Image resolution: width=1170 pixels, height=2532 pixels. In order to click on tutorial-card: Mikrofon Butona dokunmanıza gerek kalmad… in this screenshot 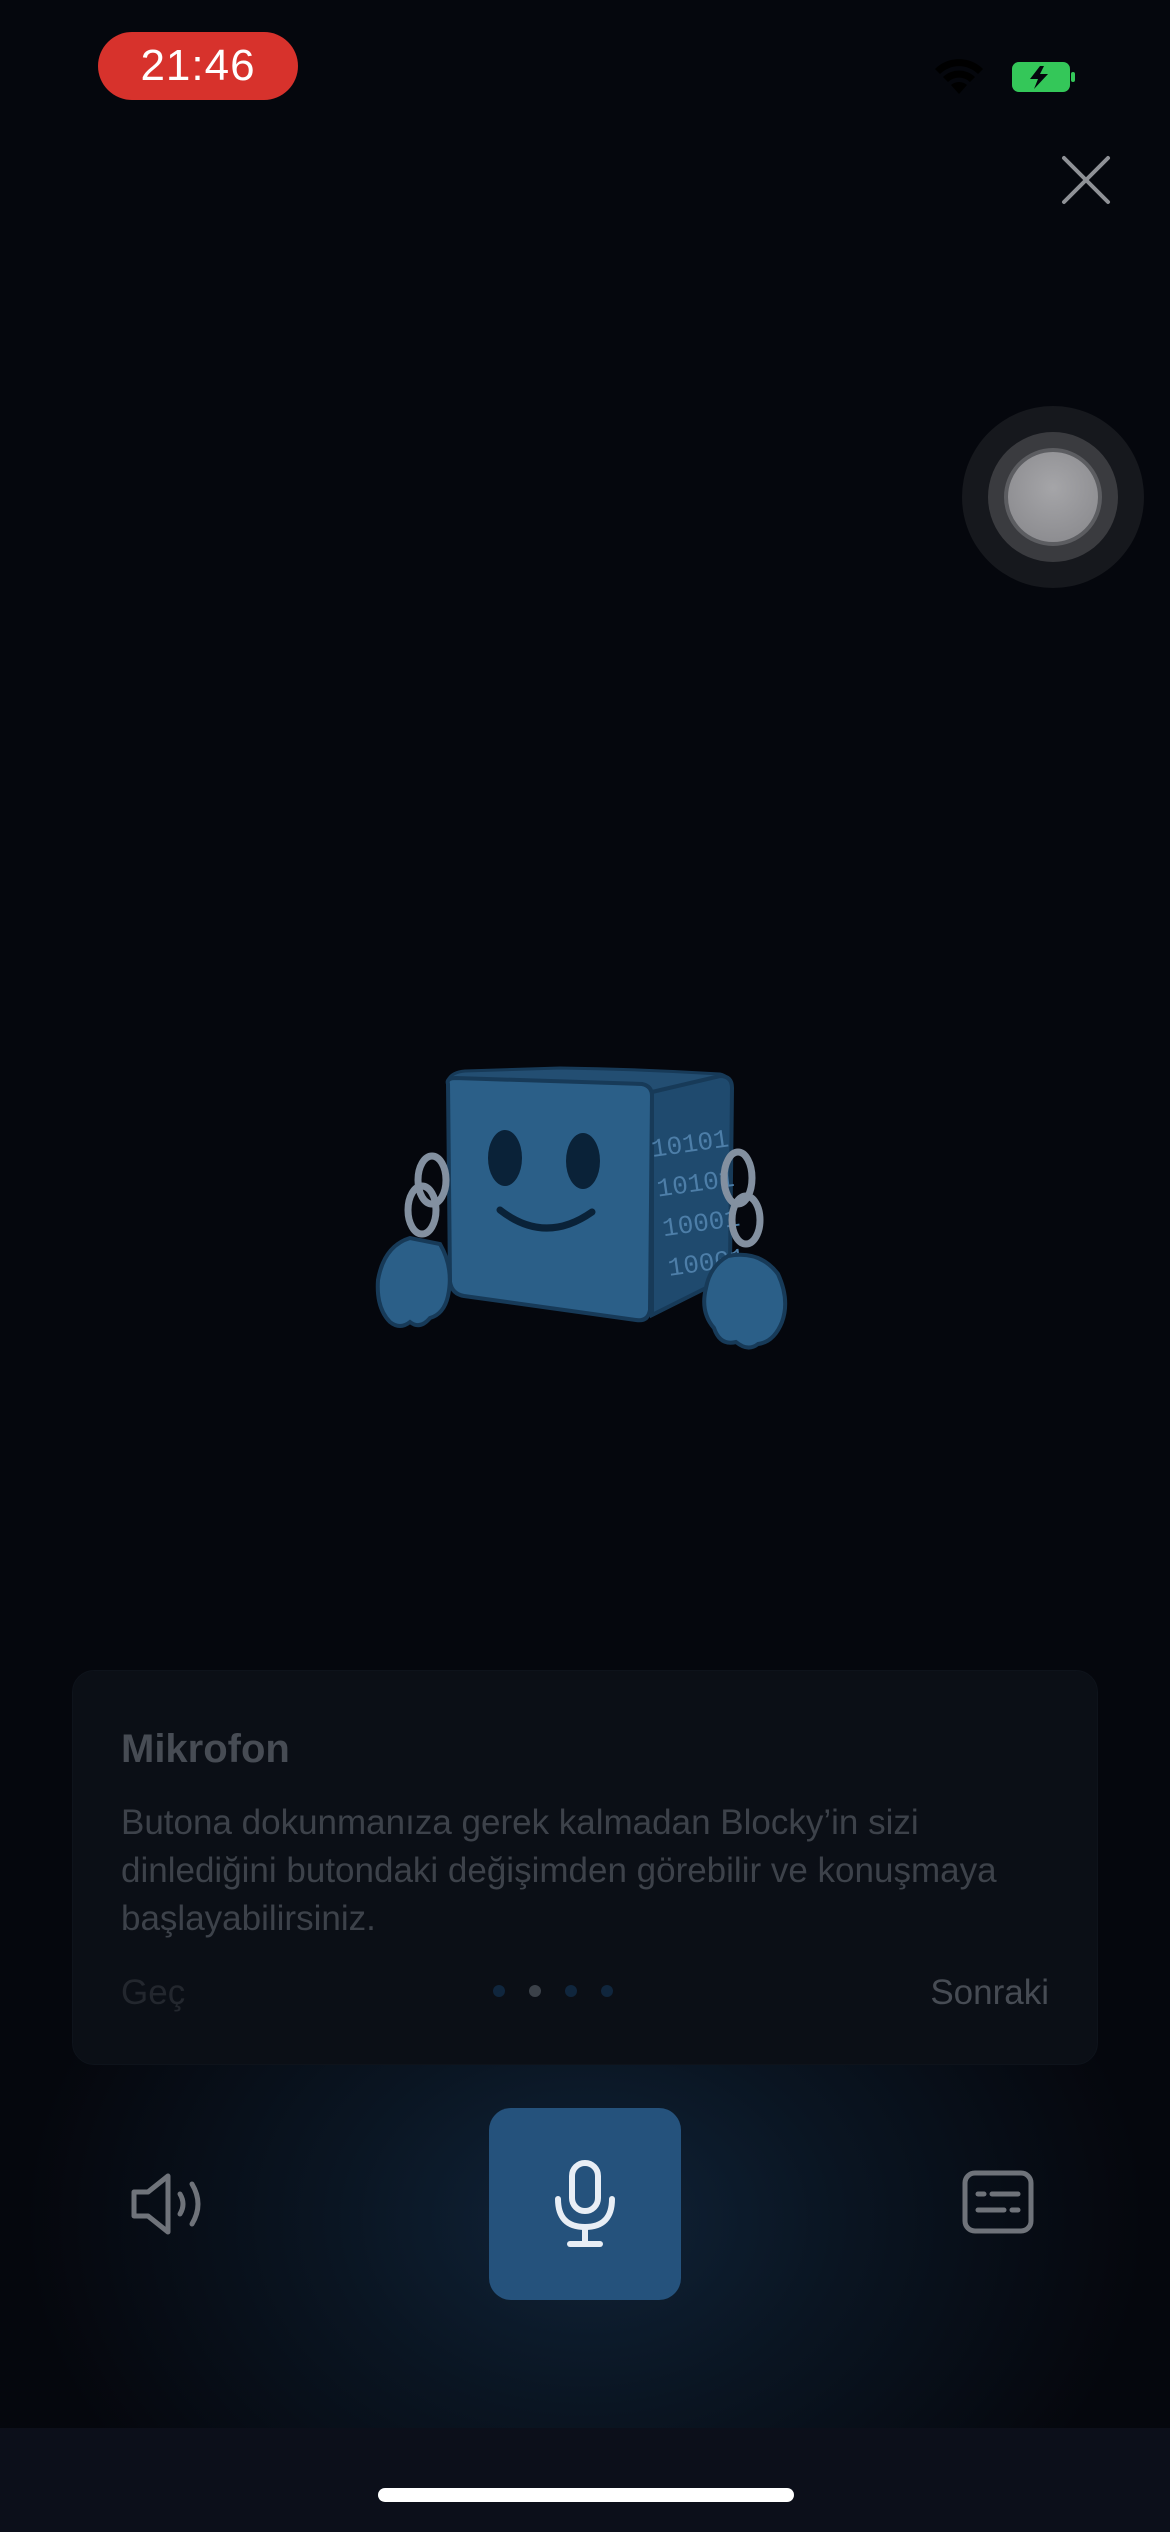, I will do `click(585, 1867)`.